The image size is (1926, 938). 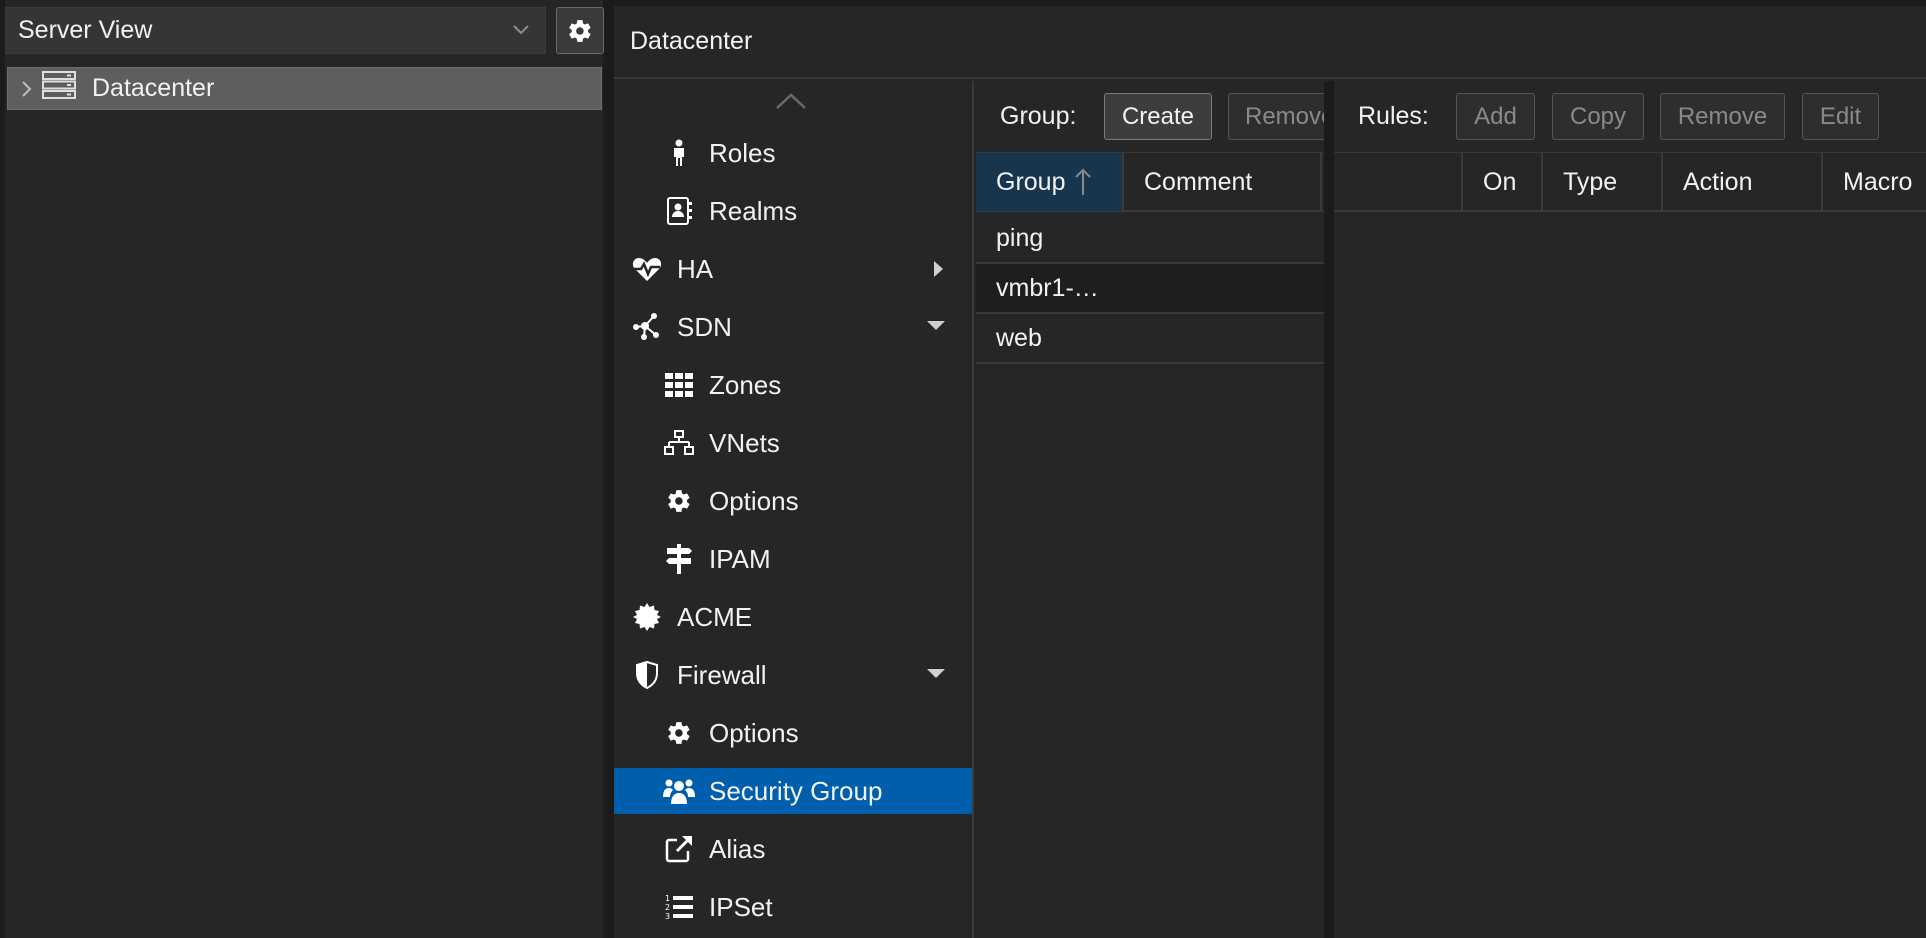 What do you see at coordinates (793, 269) in the screenshot?
I see `nav-item-ha: HA` at bounding box center [793, 269].